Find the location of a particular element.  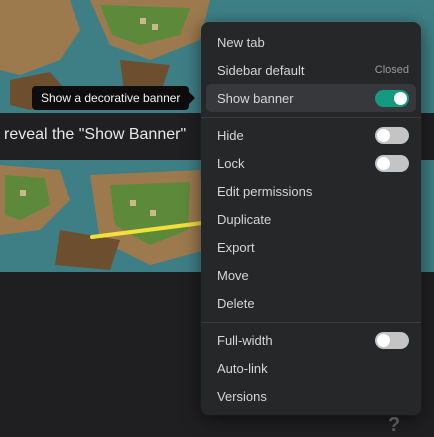

menu-item-label: Delete is located at coordinates (236, 303).